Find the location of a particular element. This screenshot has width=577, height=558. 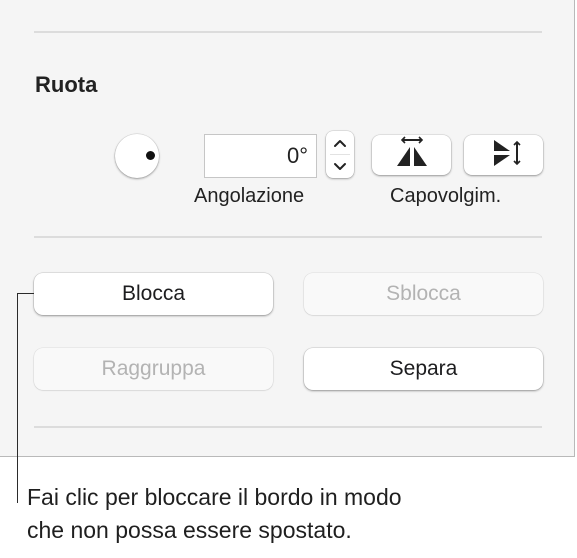

flip-label: Capovolgim. is located at coordinates (446, 196).